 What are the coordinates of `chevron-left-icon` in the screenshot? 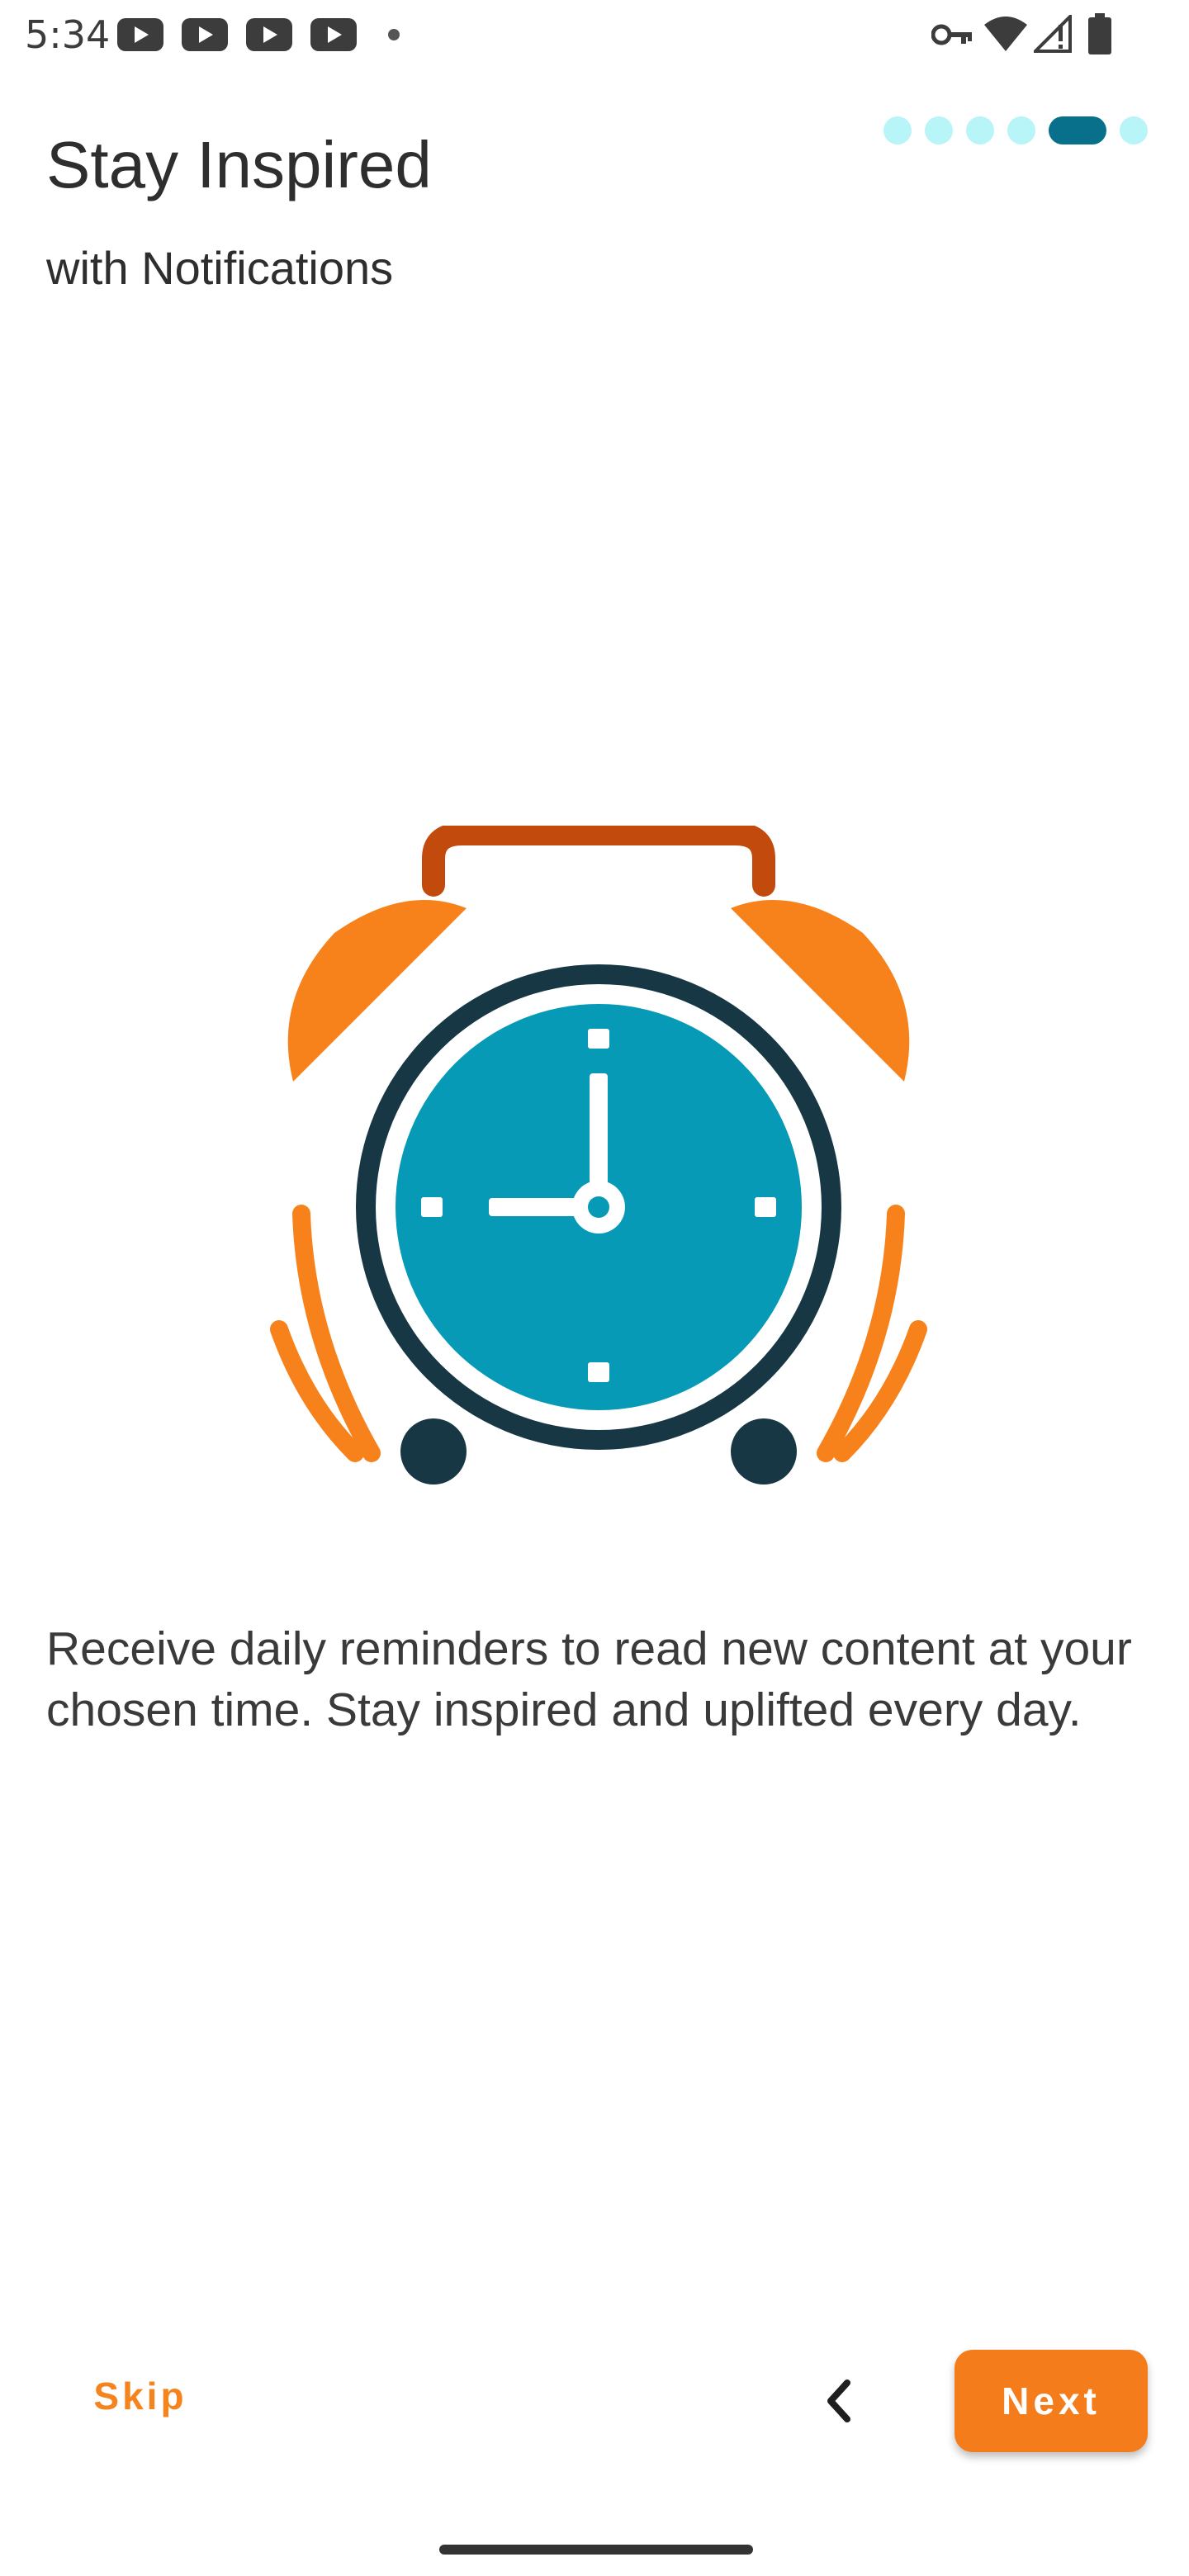 It's located at (838, 2400).